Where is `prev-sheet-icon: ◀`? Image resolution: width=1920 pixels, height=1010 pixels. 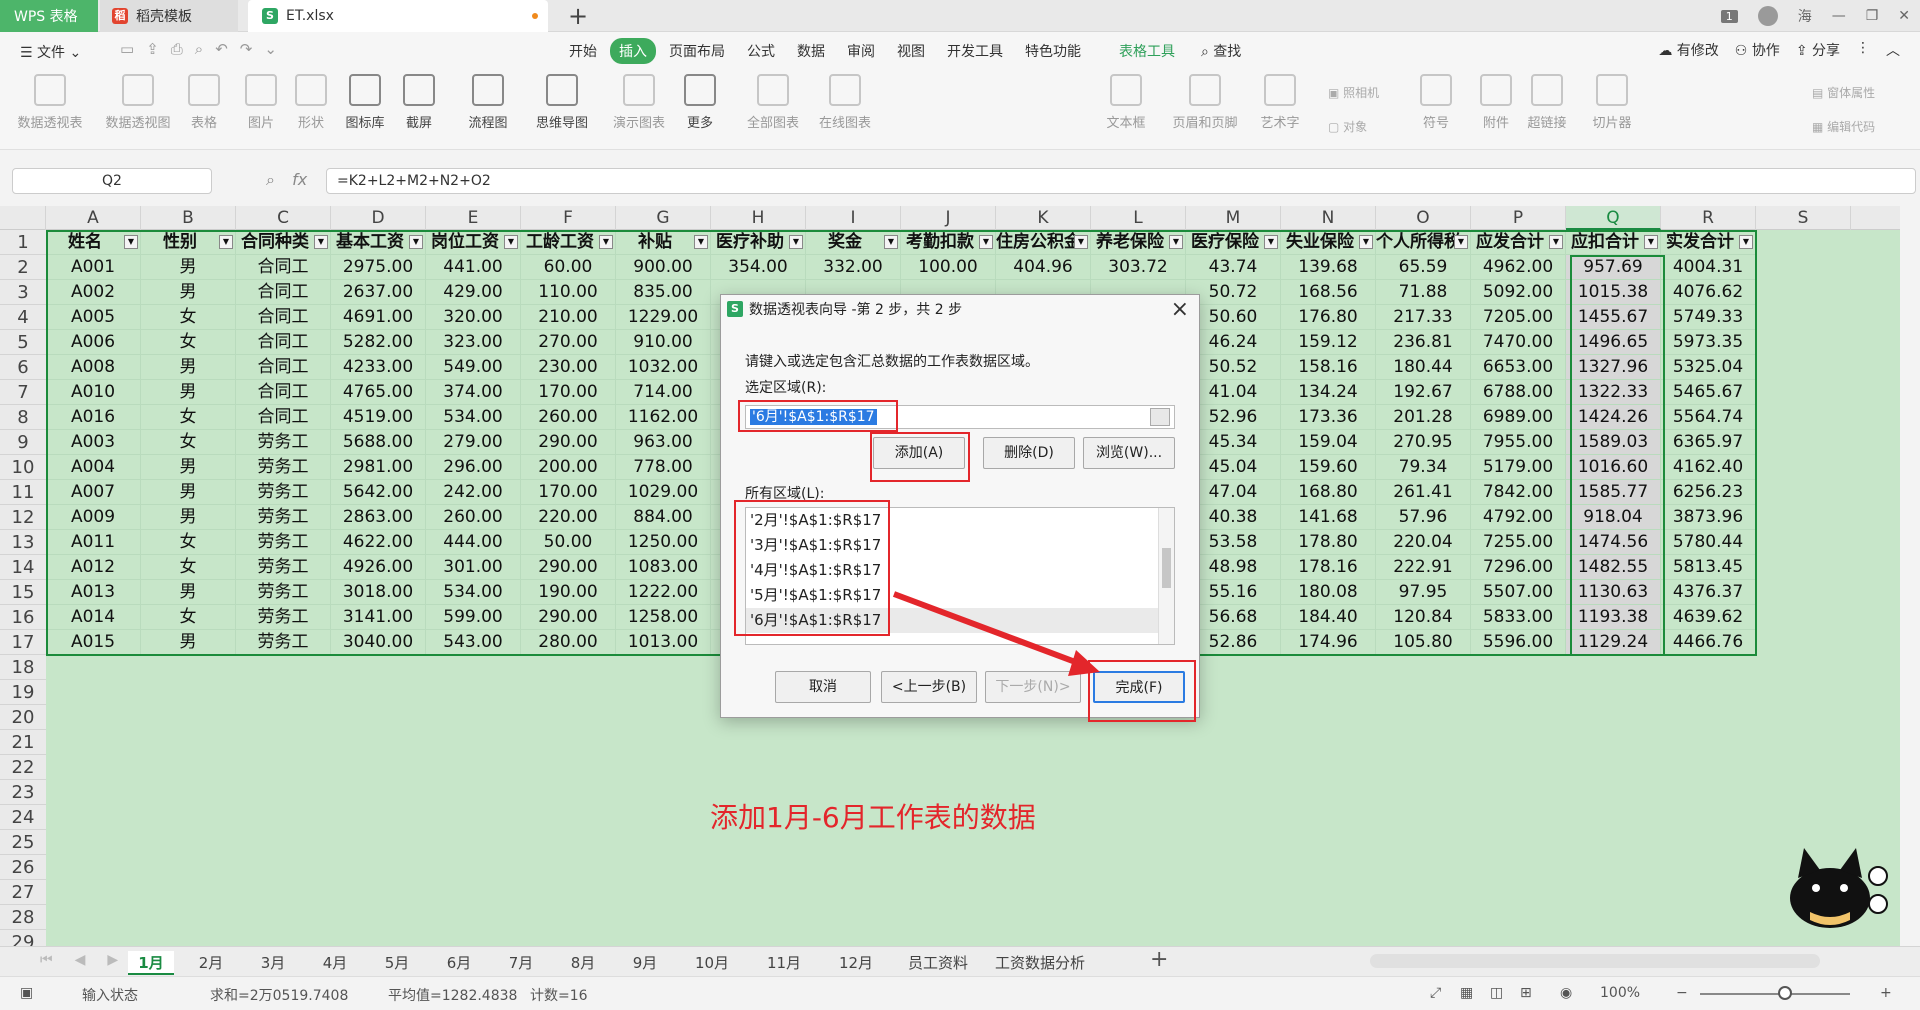 prev-sheet-icon: ◀ is located at coordinates (80, 960).